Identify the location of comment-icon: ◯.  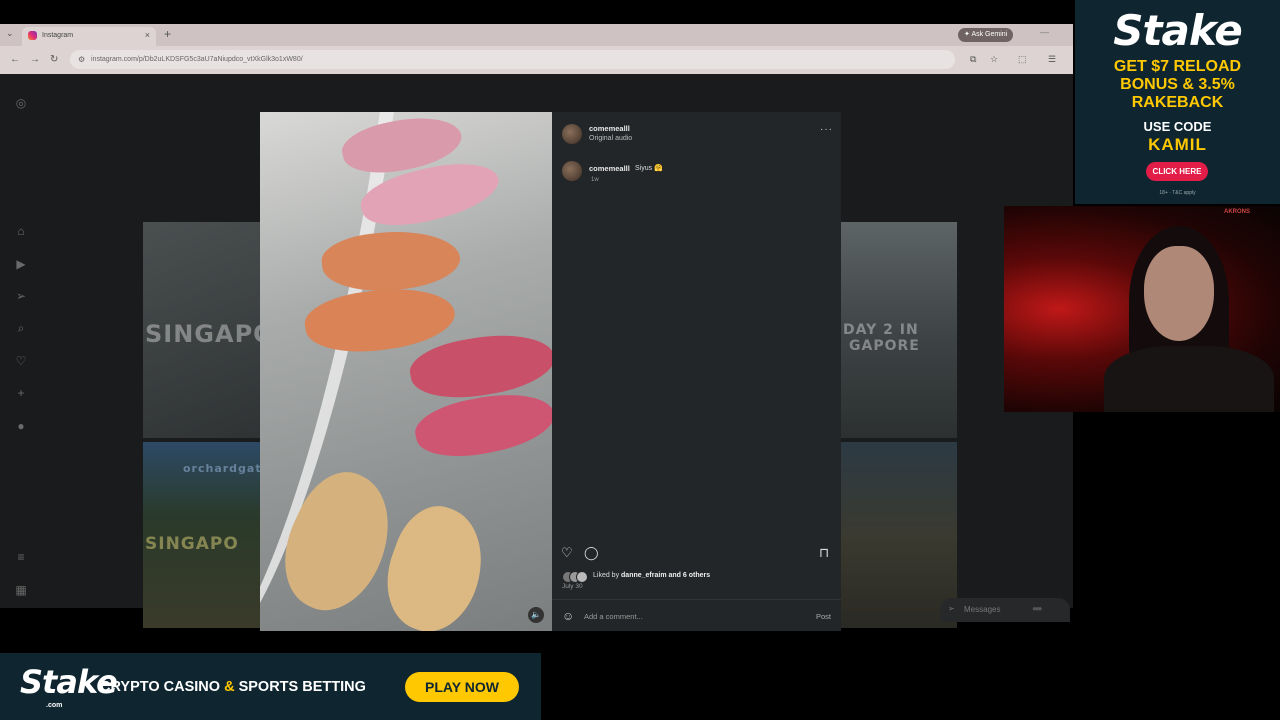
(591, 553).